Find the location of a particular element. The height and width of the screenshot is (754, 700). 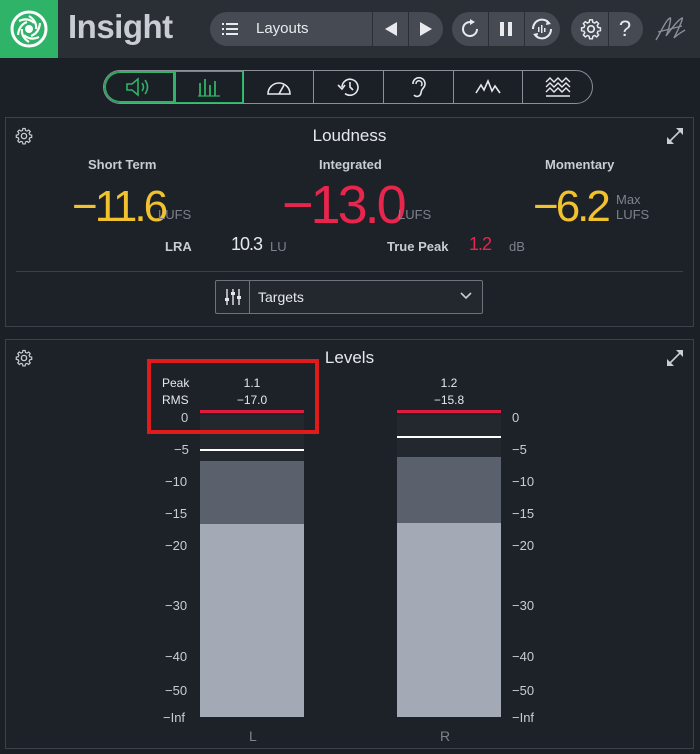

layouts-label: Layouts is located at coordinates (282, 28).